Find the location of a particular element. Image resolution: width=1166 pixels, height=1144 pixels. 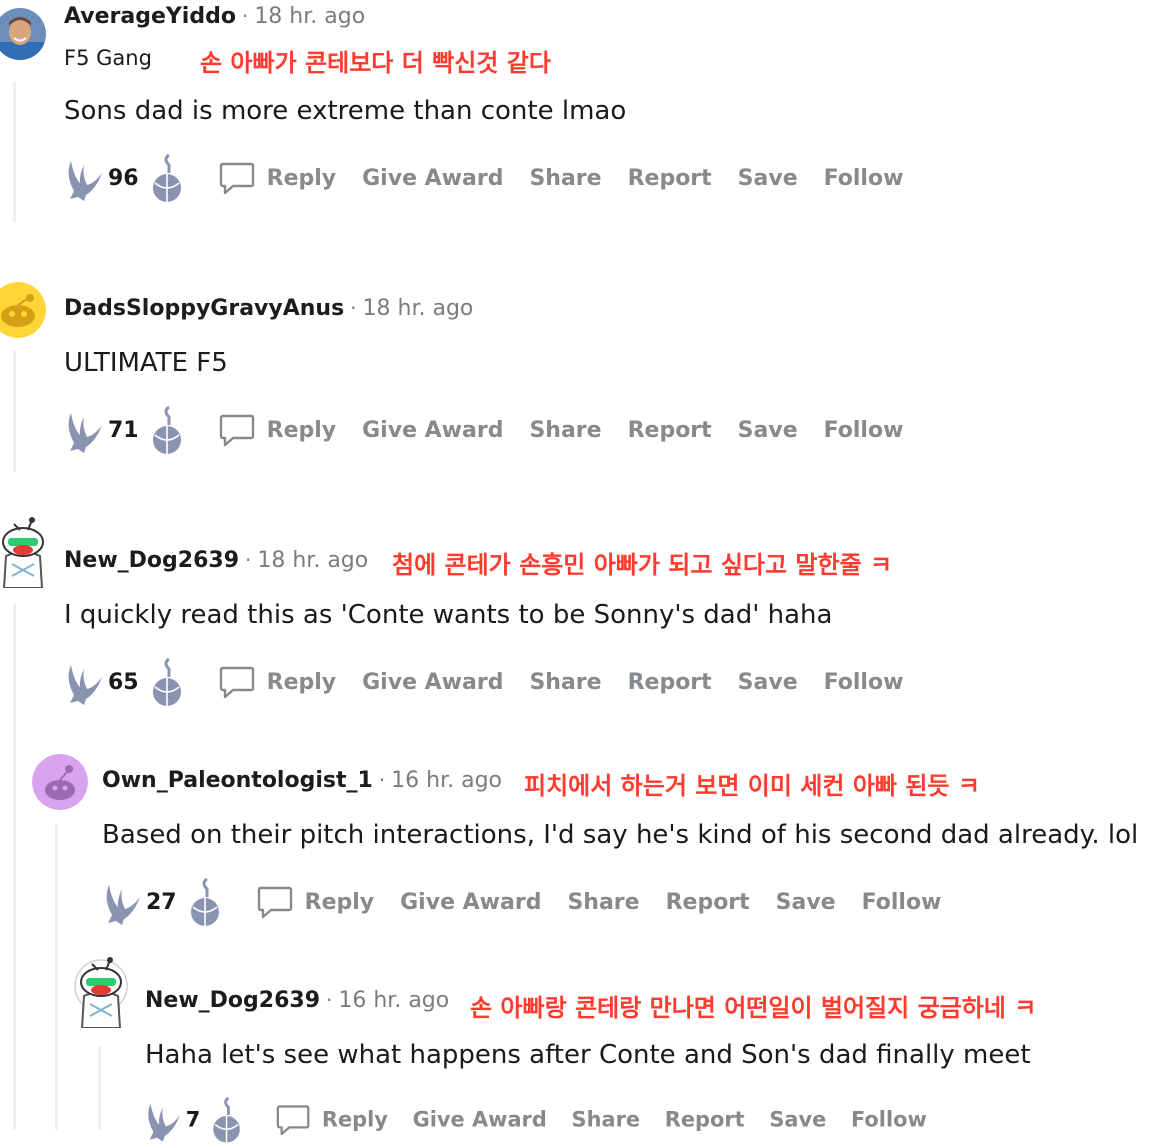

vote-controls: 27 is located at coordinates (164, 902).